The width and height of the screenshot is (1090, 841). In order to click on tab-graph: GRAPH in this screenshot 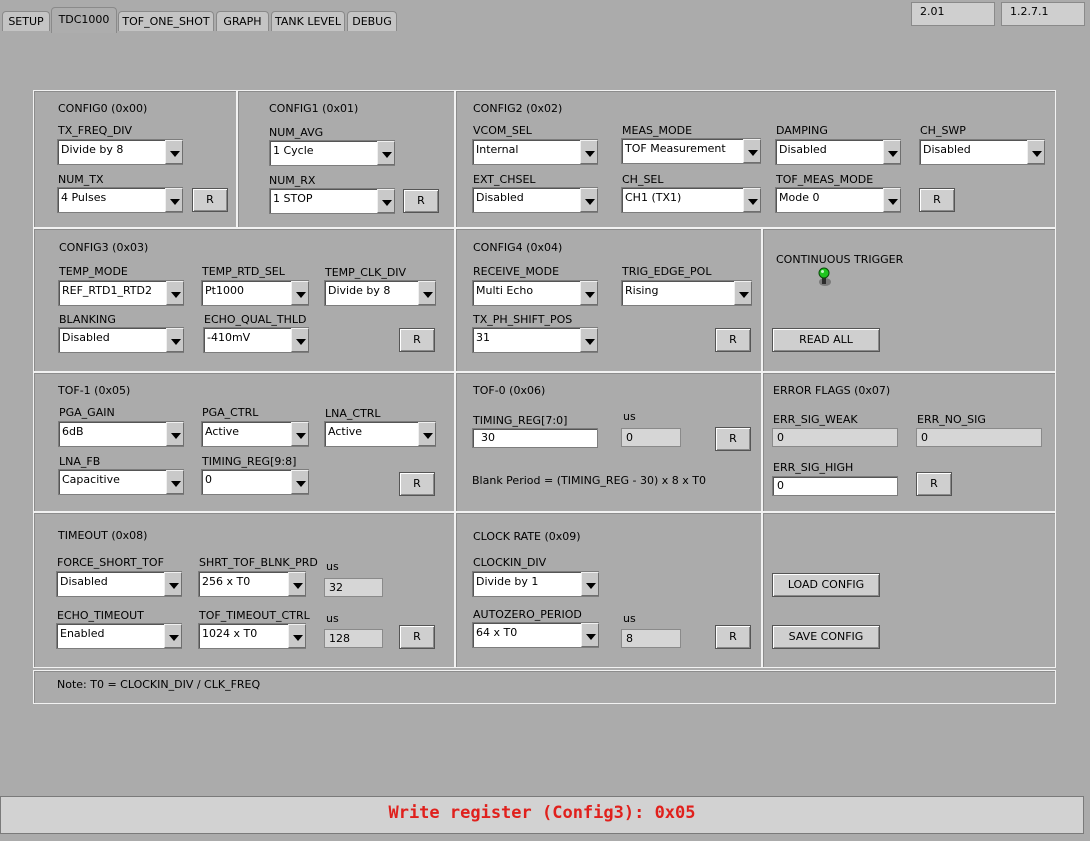, I will do `click(242, 21)`.